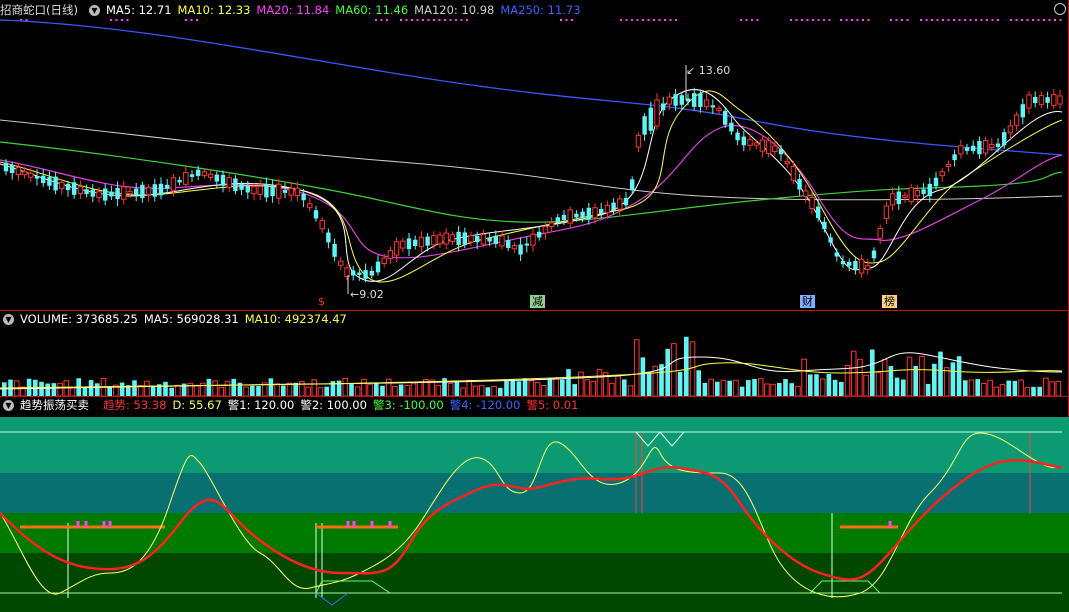  I want to click on event-tag-dollar: $, so click(321, 301).